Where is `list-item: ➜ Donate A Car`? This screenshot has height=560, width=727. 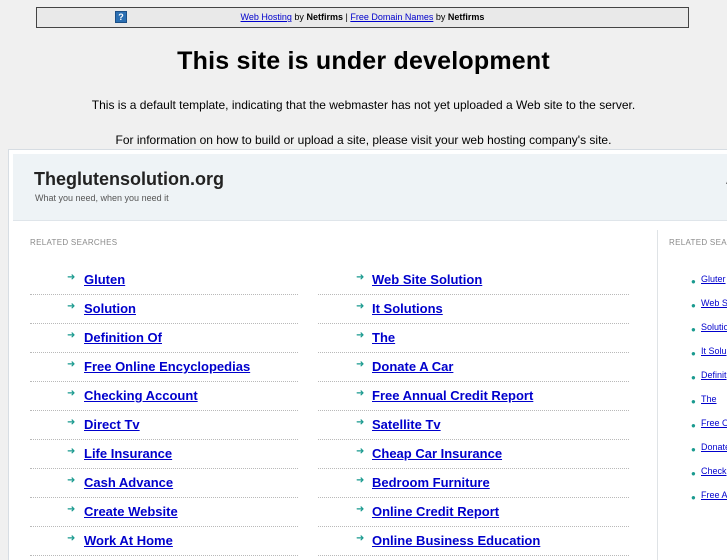 list-item: ➜ Donate A Car is located at coordinates (473, 367).